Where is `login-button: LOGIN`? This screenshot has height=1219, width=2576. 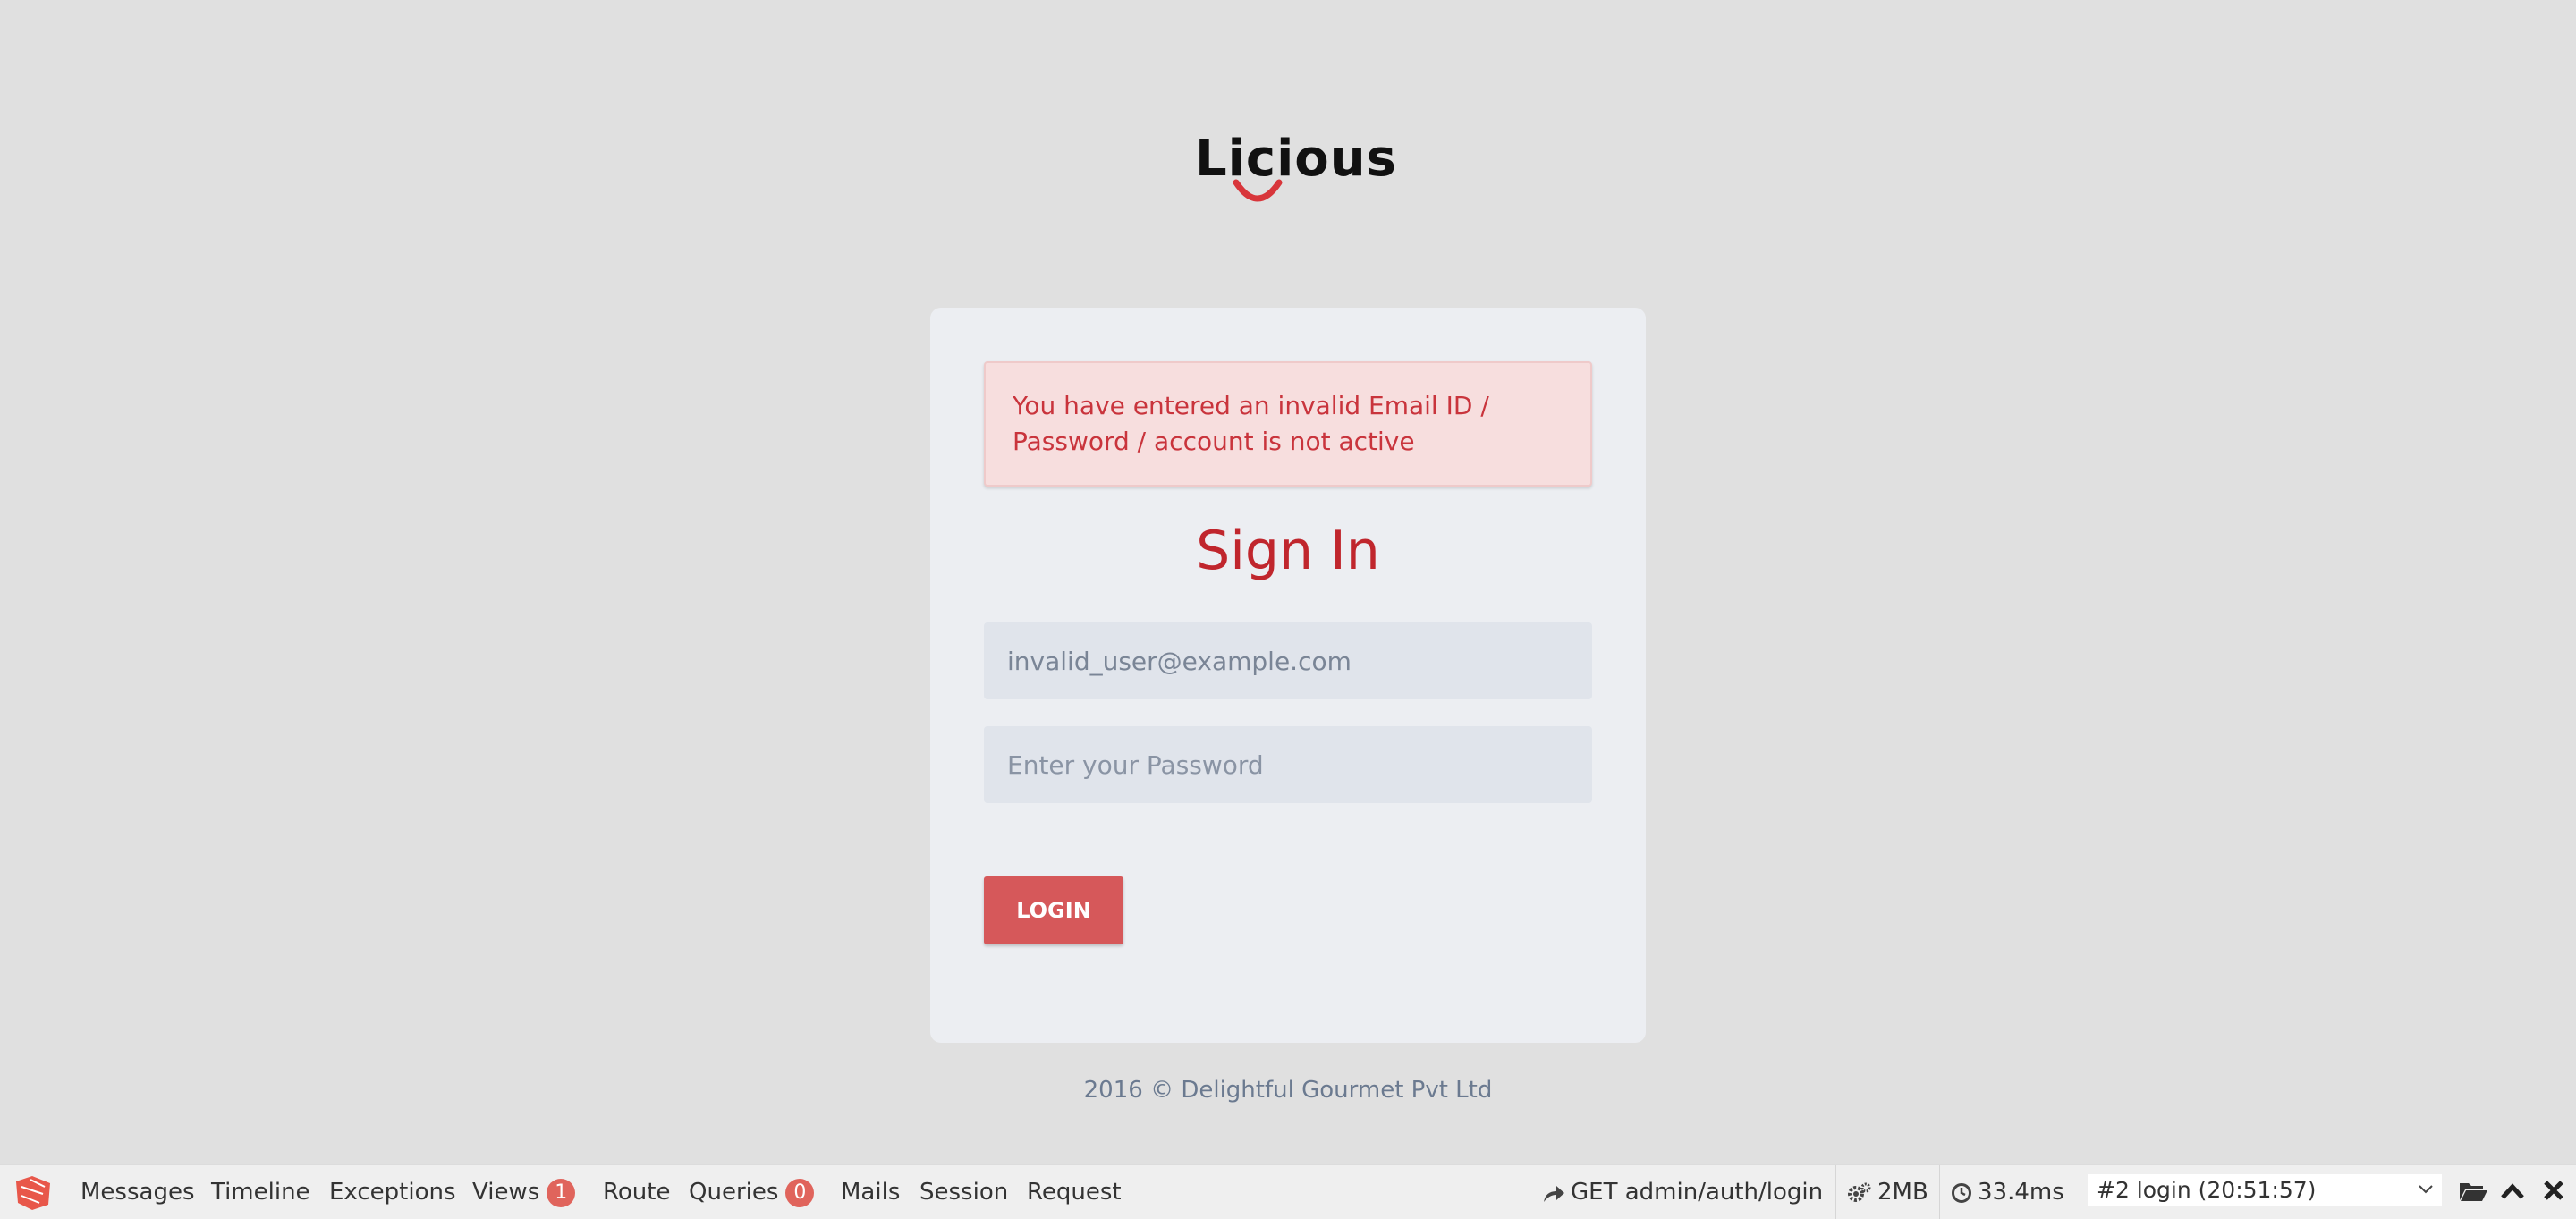 login-button: LOGIN is located at coordinates (1053, 910).